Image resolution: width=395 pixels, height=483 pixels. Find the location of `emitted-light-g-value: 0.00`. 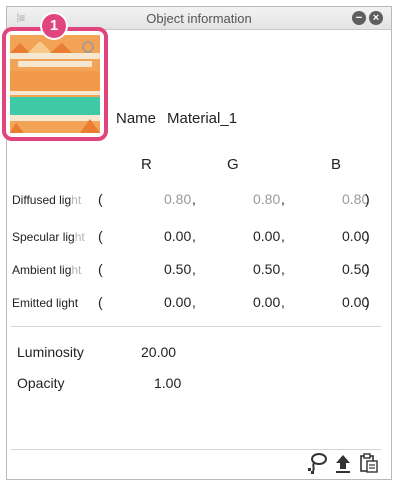

emitted-light-g-value: 0.00 is located at coordinates (266, 302).